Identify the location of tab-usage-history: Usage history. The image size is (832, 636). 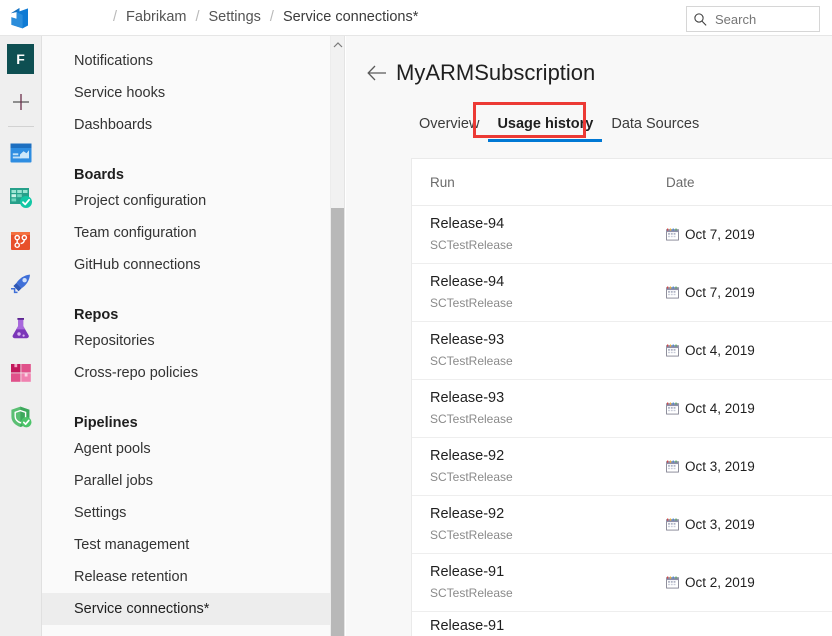
(545, 128).